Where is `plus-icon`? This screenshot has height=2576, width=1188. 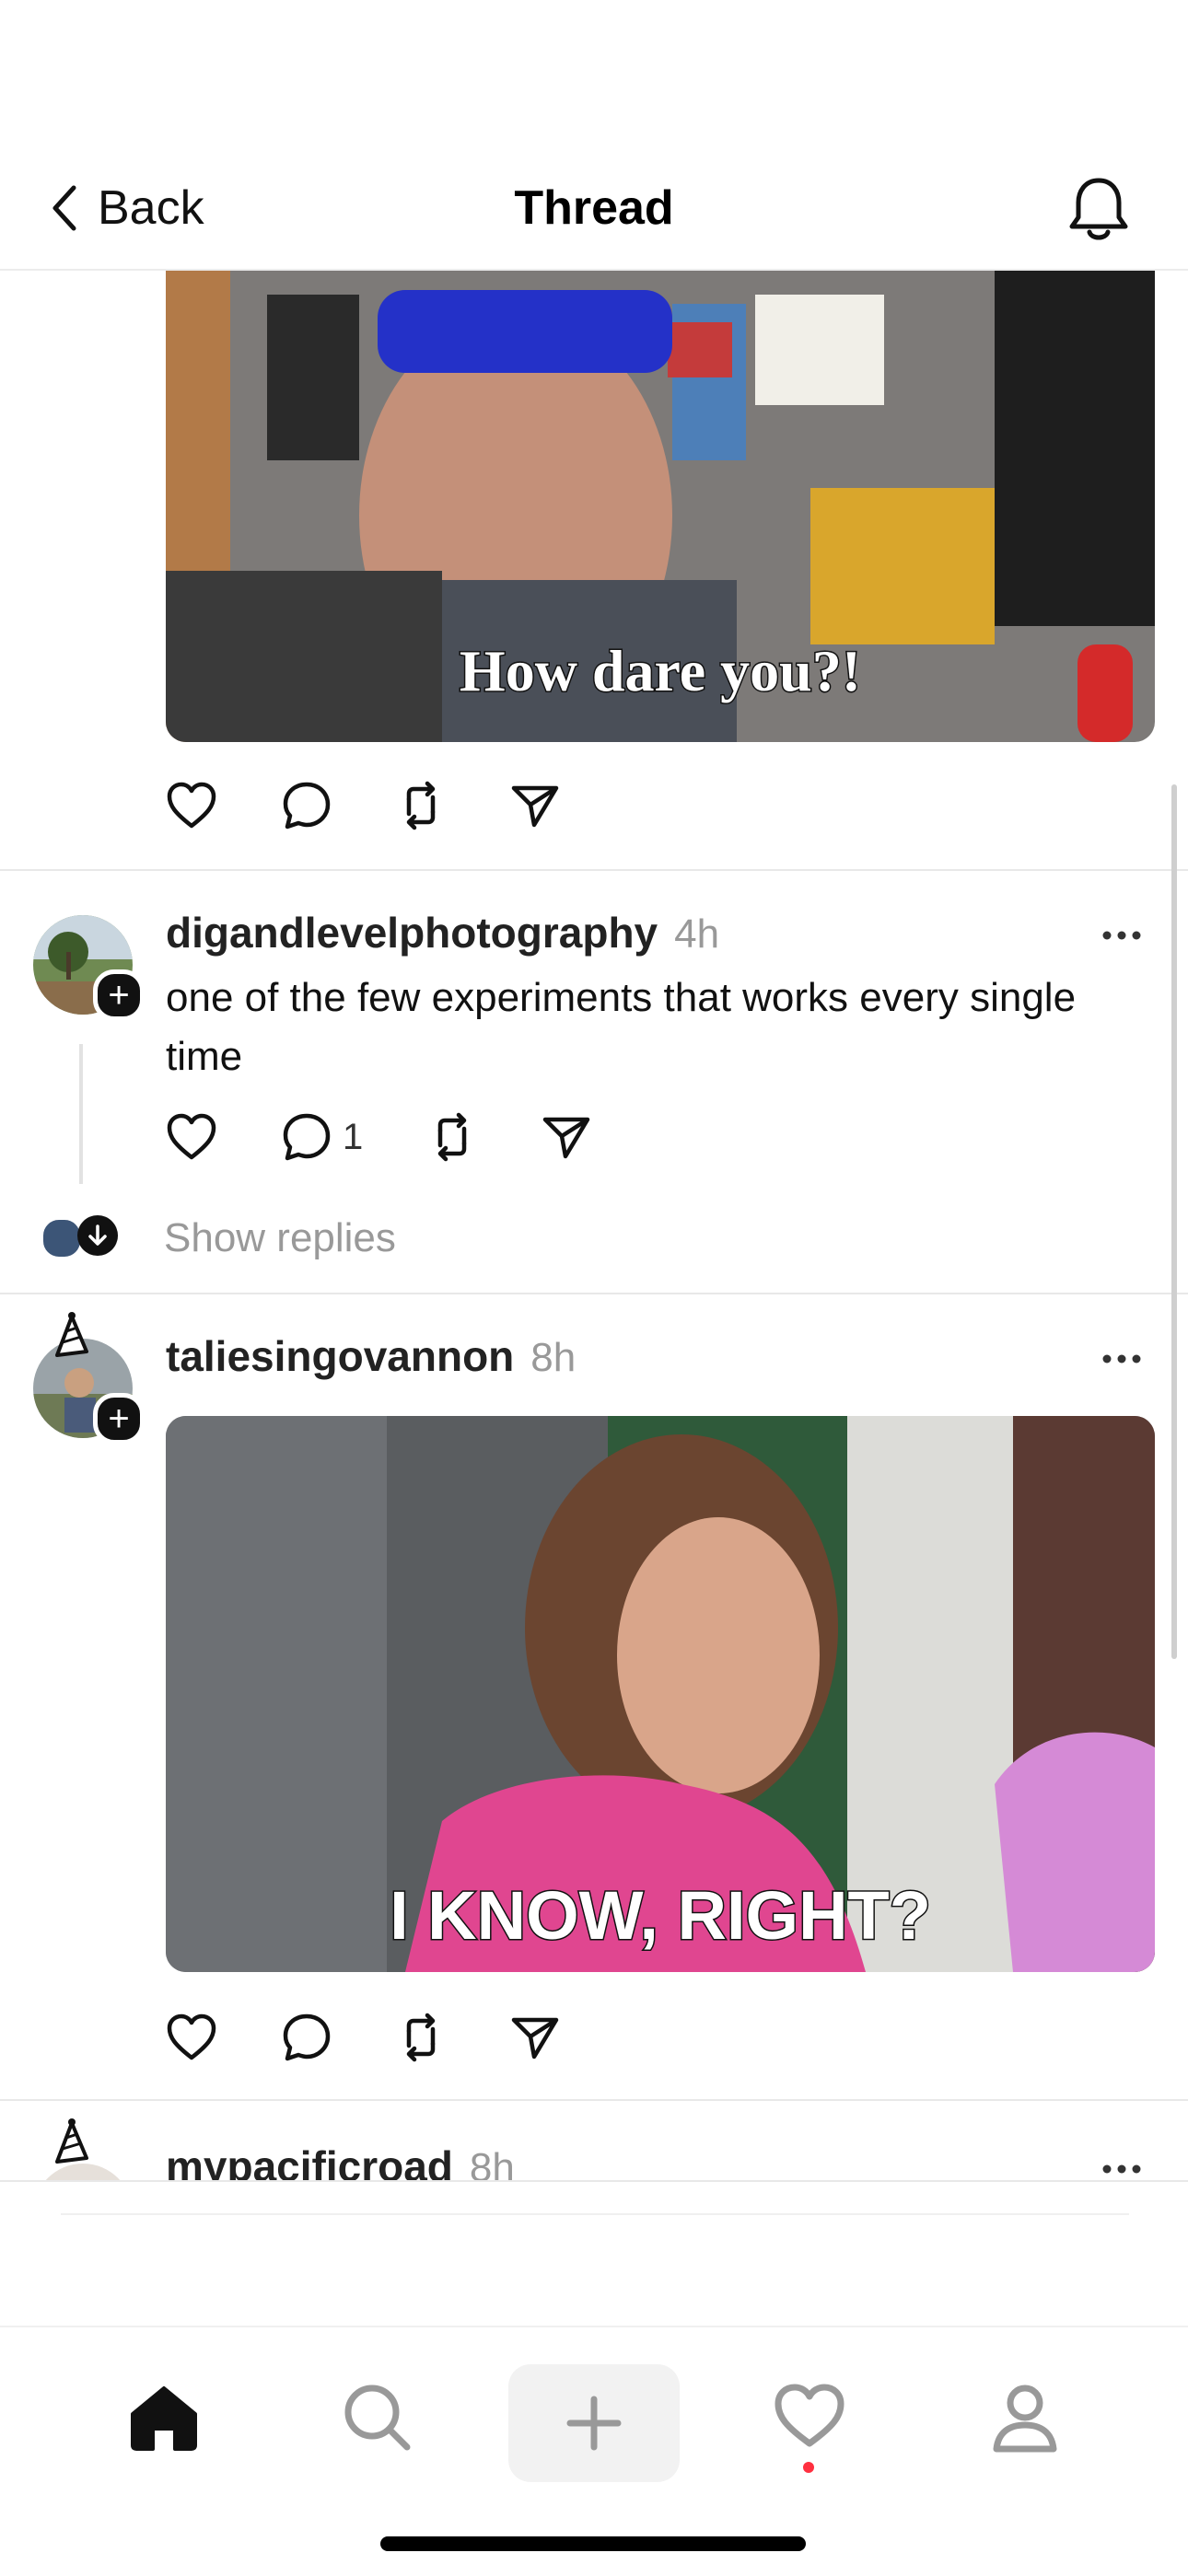
plus-icon is located at coordinates (594, 2423).